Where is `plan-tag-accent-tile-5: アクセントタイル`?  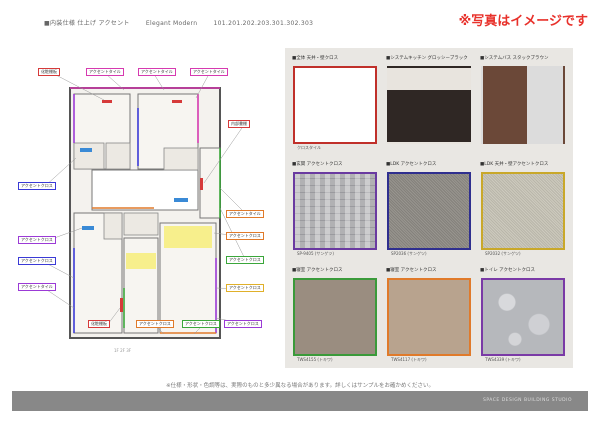 plan-tag-accent-tile-5: アクセントタイル is located at coordinates (37, 287).